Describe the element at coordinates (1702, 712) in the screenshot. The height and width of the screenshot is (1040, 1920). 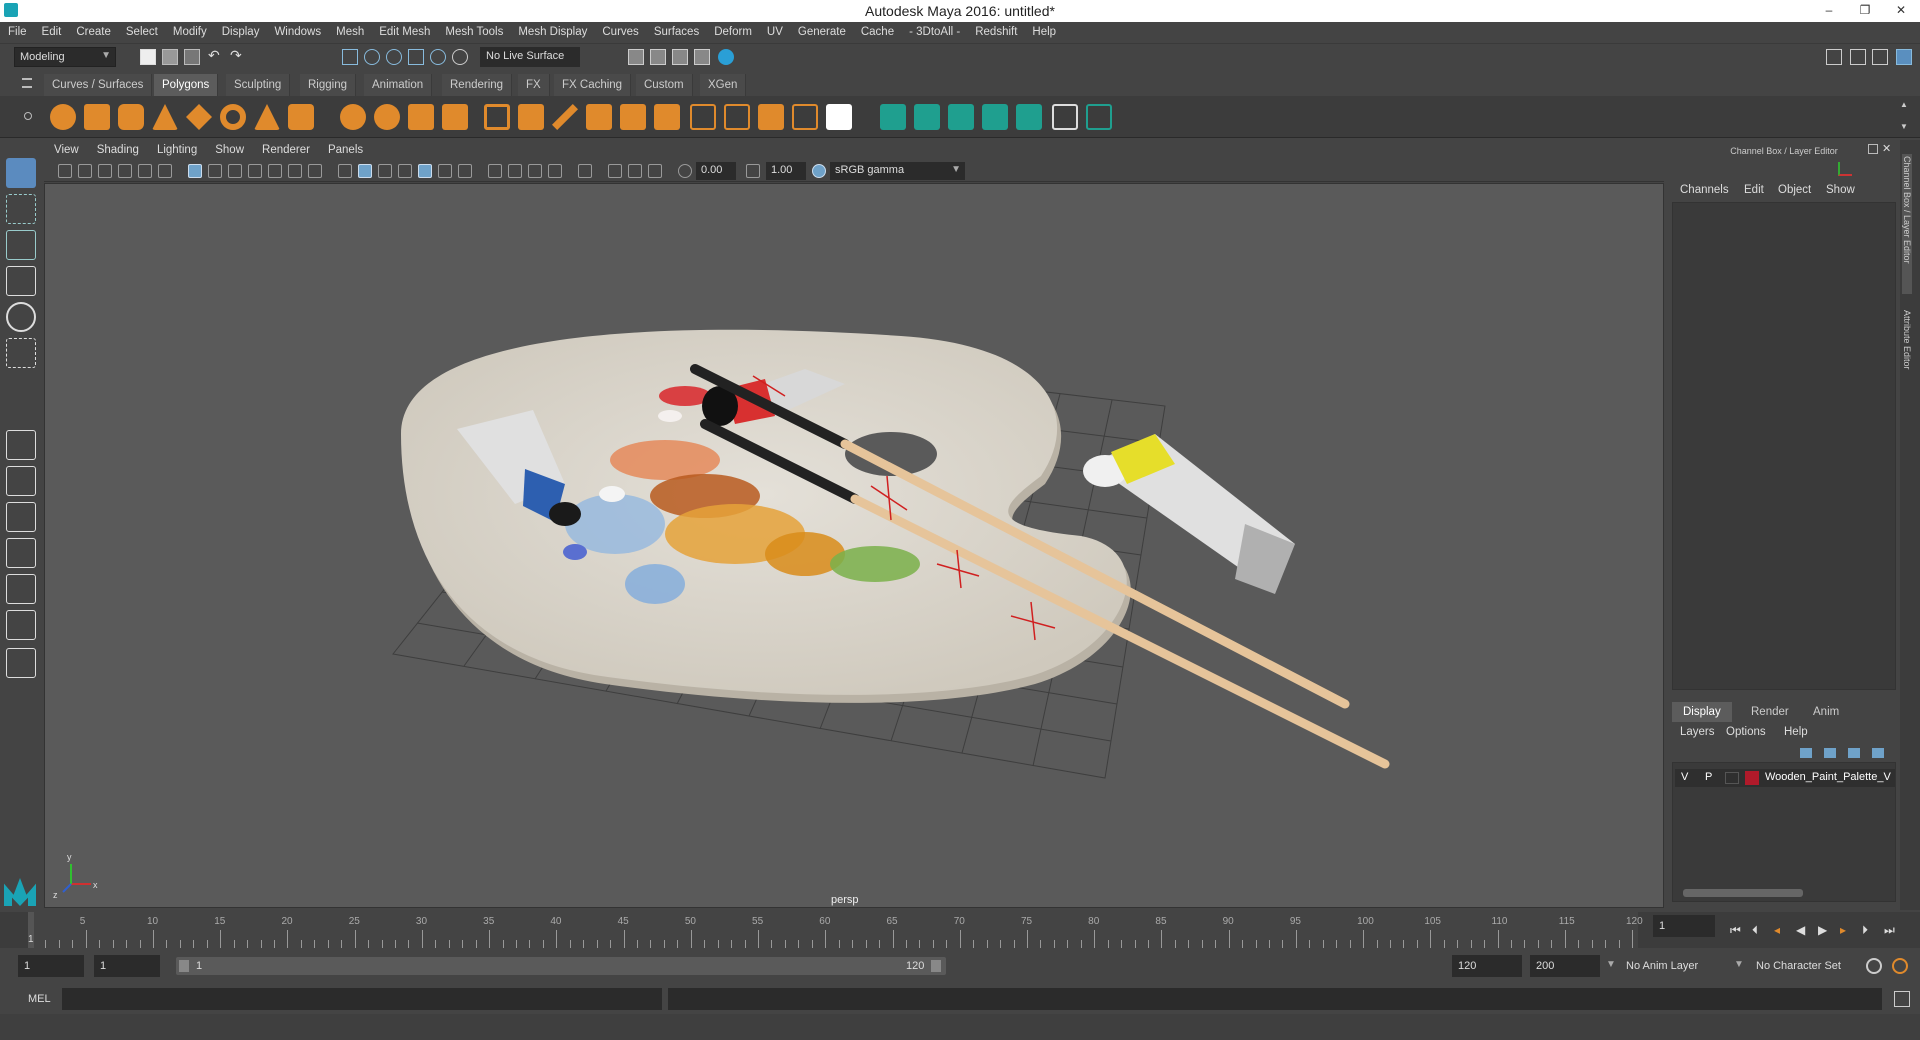
I see `tab-display: Display` at that location.